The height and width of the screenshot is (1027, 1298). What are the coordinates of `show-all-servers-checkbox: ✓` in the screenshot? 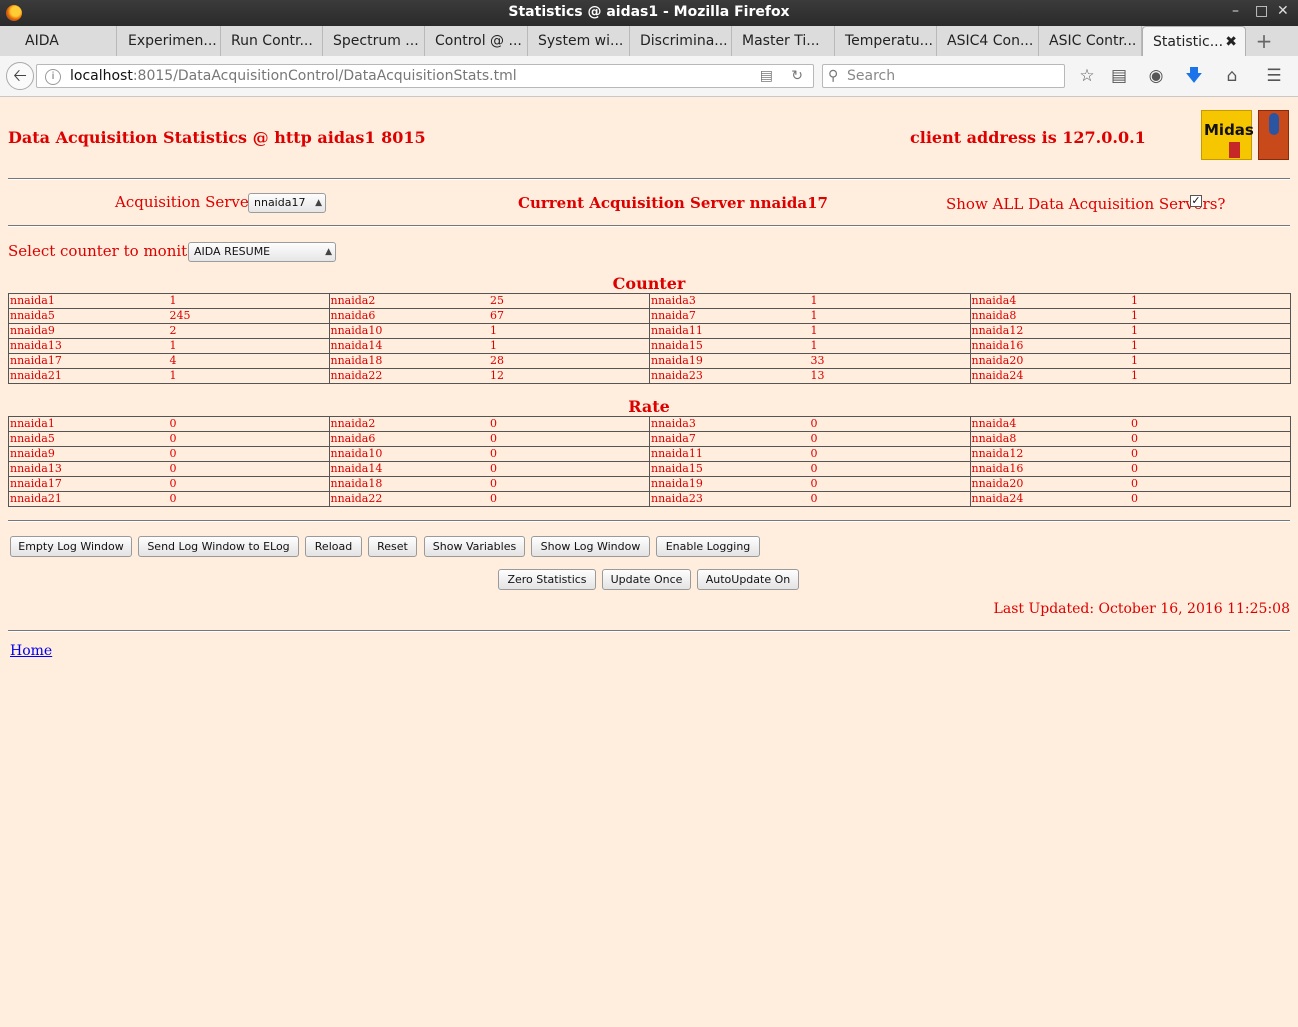 It's located at (1196, 201).